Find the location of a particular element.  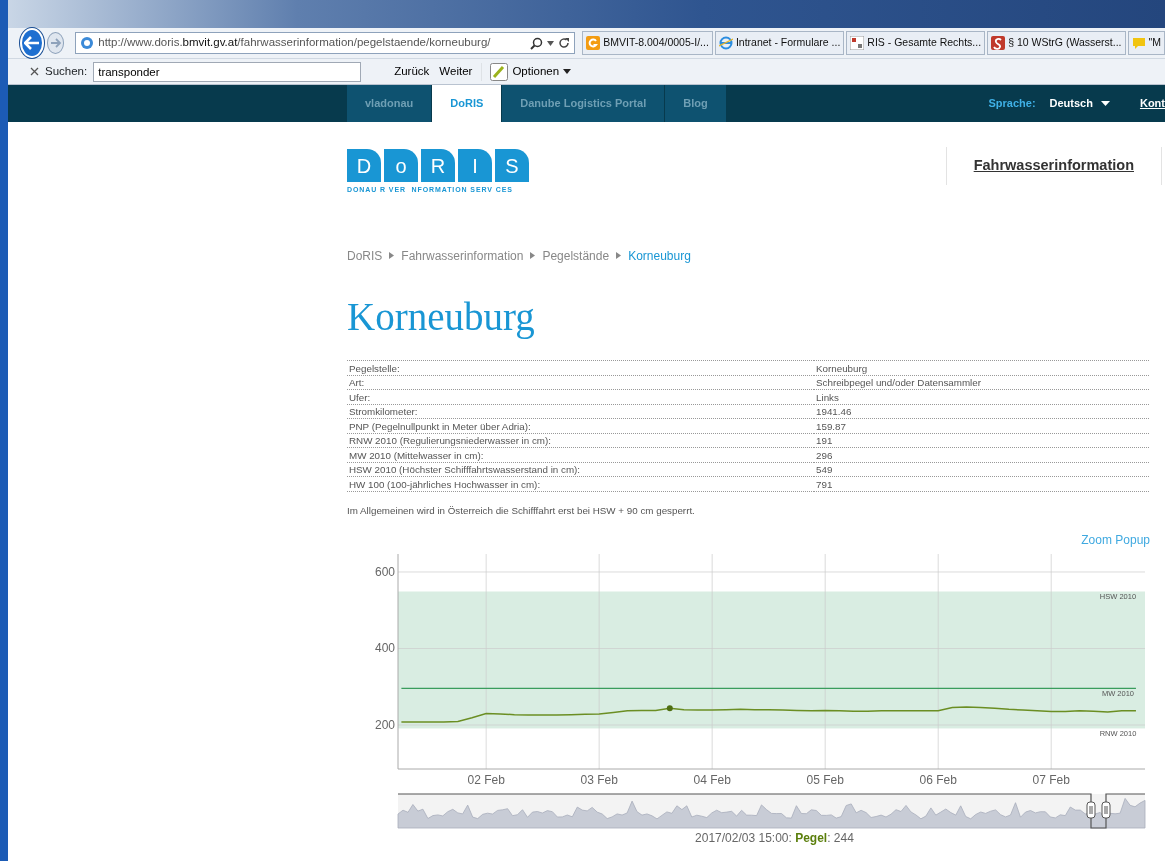

table-cell: Ufer: is located at coordinates (580, 397).